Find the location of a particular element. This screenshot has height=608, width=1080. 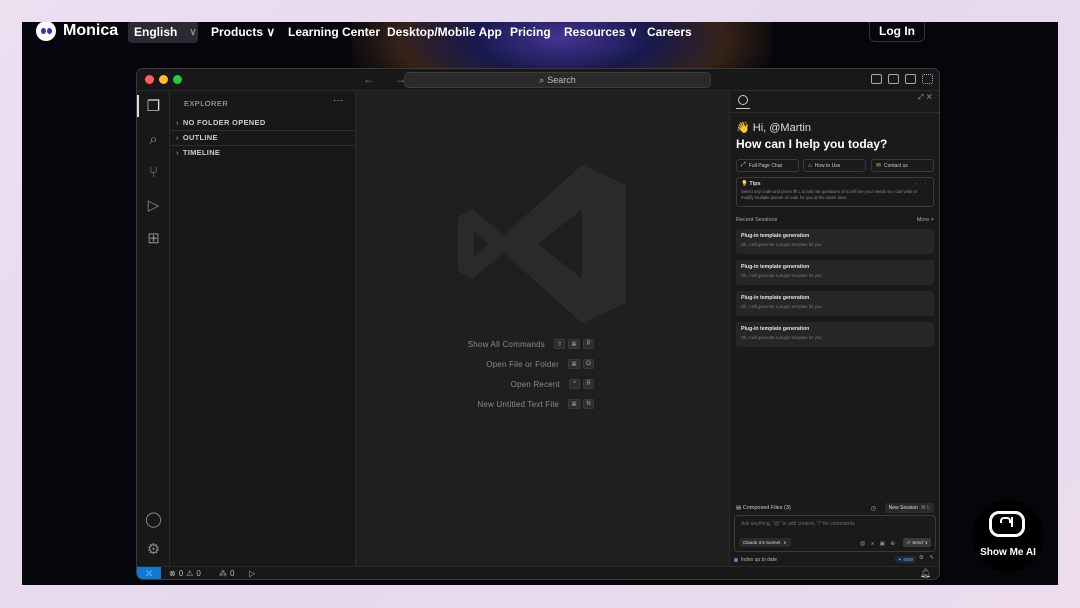

headline: How can I help you today? is located at coordinates (812, 144).